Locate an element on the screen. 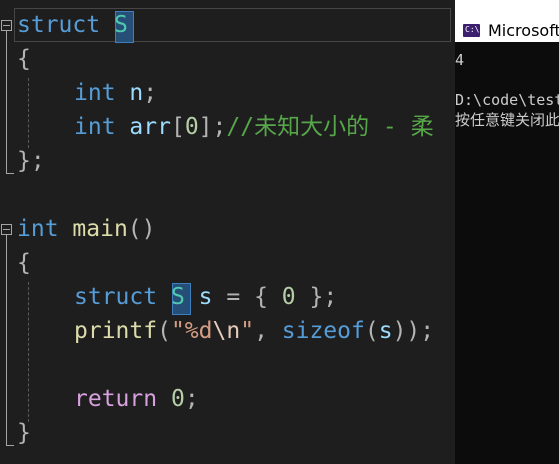 This screenshot has width=559, height=464. console-titlebar: C:\ Microsoft Visual Studio 调试控制台 is located at coordinates (507, 21).